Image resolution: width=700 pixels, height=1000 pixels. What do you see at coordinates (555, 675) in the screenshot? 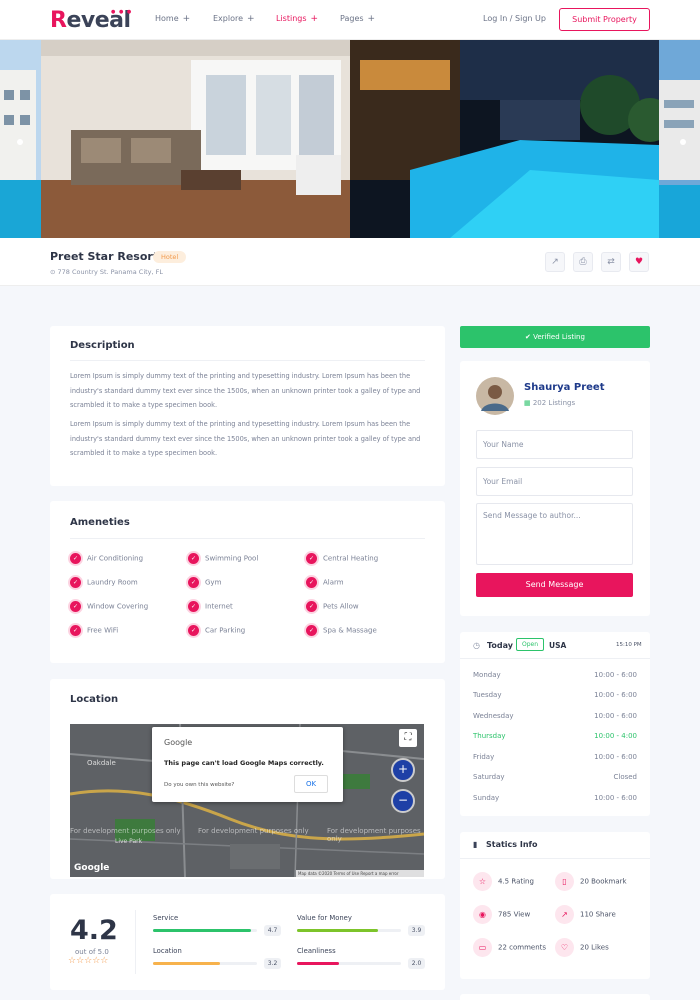
I see `hours-row: Monday 10:00 - 6:00` at bounding box center [555, 675].